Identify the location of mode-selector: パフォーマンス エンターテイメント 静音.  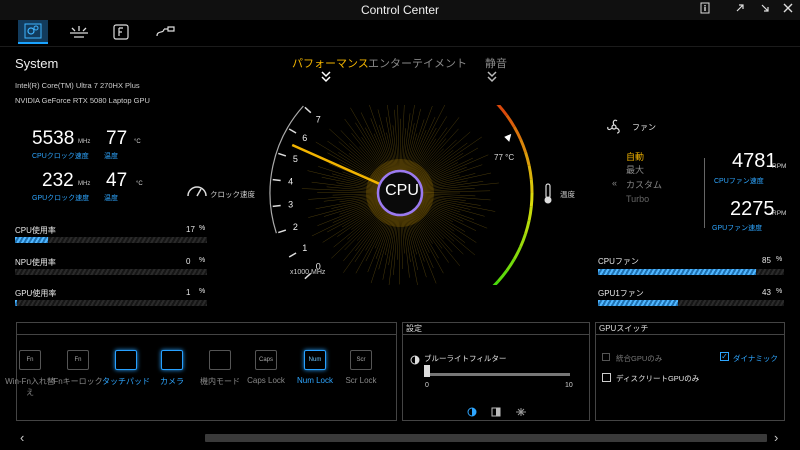
(400, 63).